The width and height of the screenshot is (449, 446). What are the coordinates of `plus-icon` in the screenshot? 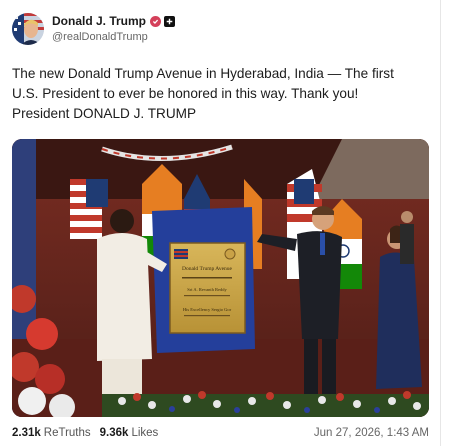 It's located at (170, 21).